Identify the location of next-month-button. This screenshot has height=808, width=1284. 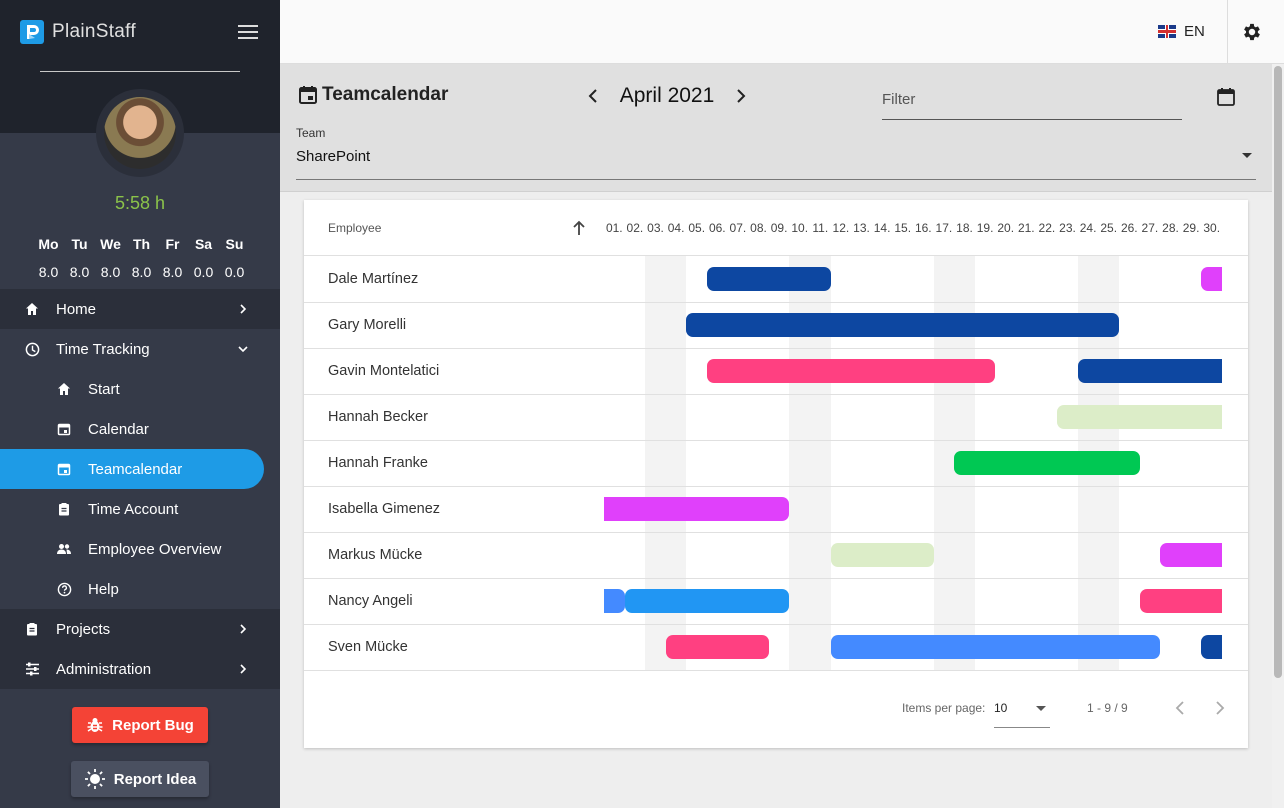
(741, 96).